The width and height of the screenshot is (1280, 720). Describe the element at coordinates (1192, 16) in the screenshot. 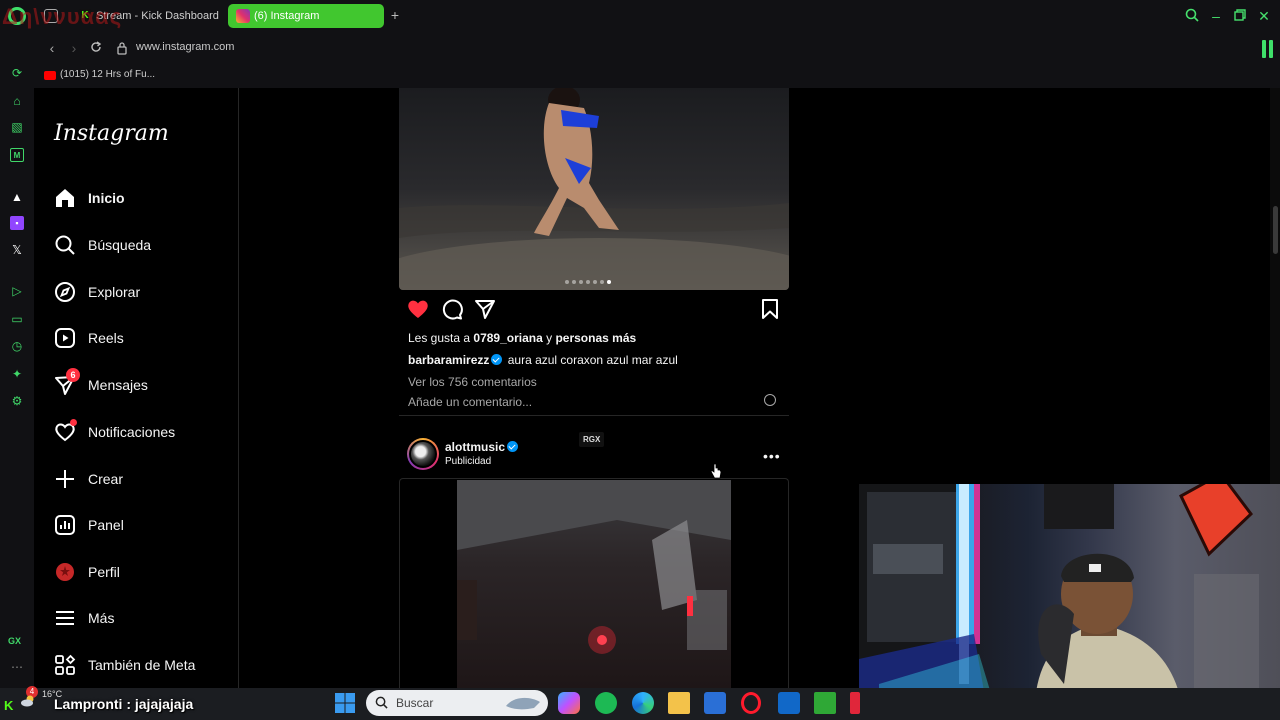

I see `search-tabs-icon` at that location.